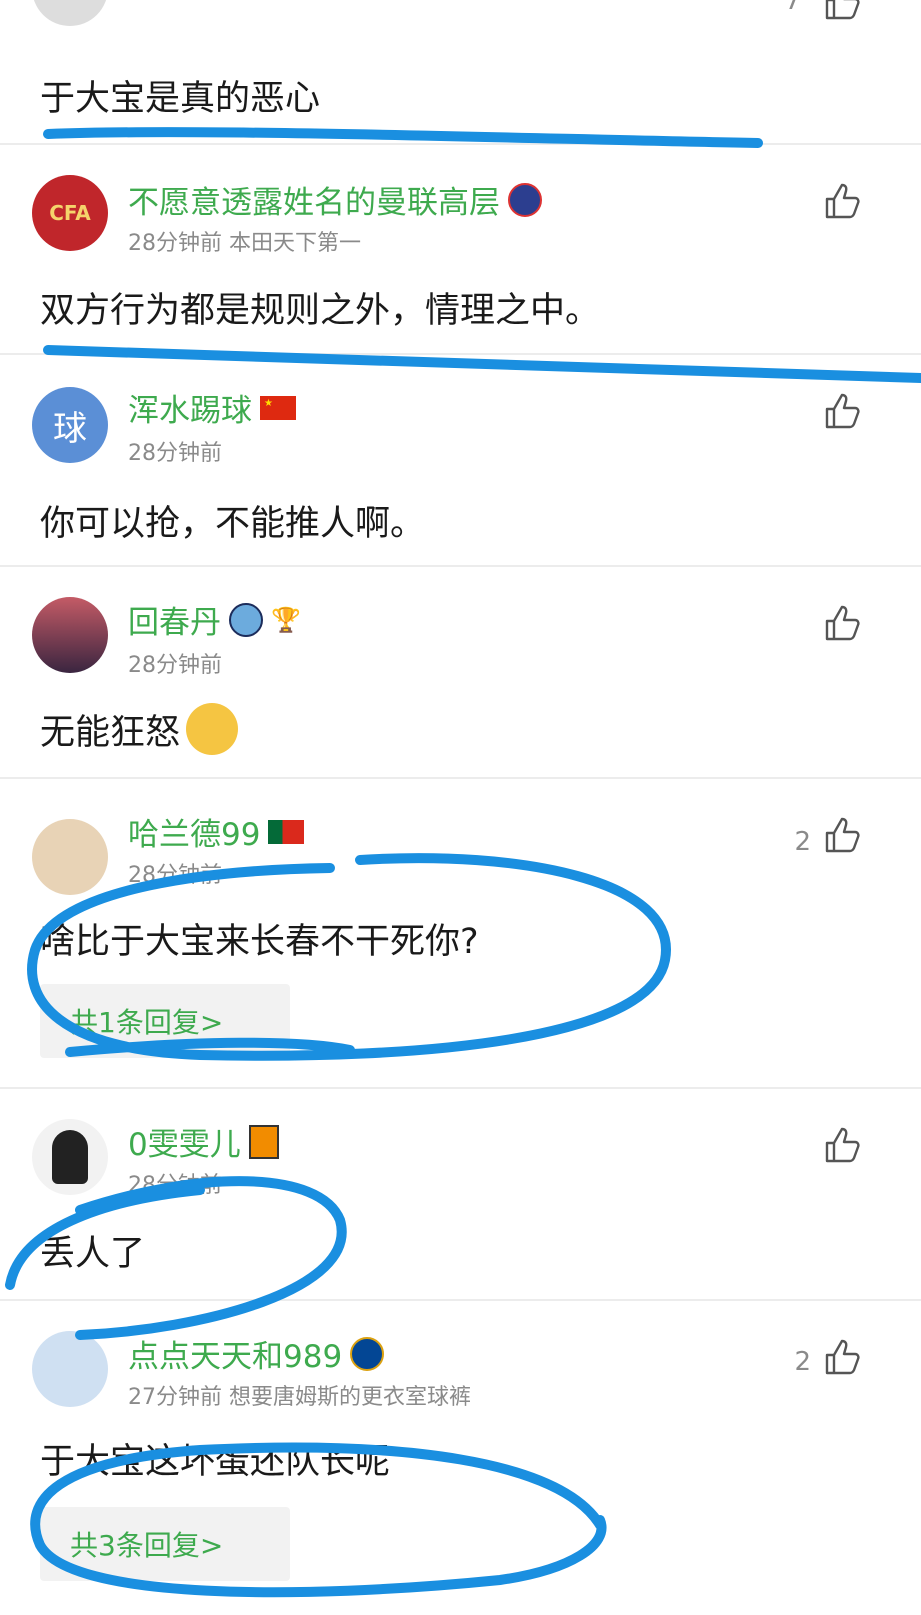 Image resolution: width=921 pixels, height=1615 pixels. Describe the element at coordinates (460, 1193) in the screenshot. I see `comment-5: 0雯雯儿 28分钟前 丢人了` at that location.